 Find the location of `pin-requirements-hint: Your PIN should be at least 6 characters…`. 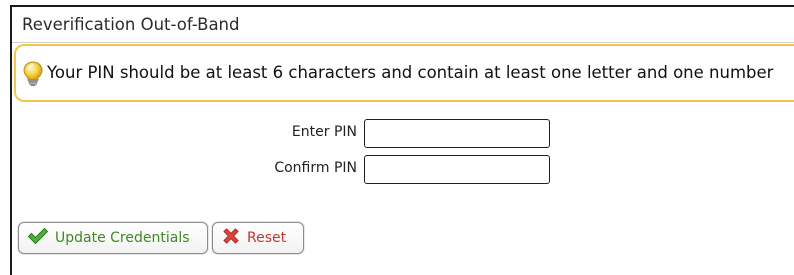

pin-requirements-hint: Your PIN should be at least 6 characters… is located at coordinates (410, 72).